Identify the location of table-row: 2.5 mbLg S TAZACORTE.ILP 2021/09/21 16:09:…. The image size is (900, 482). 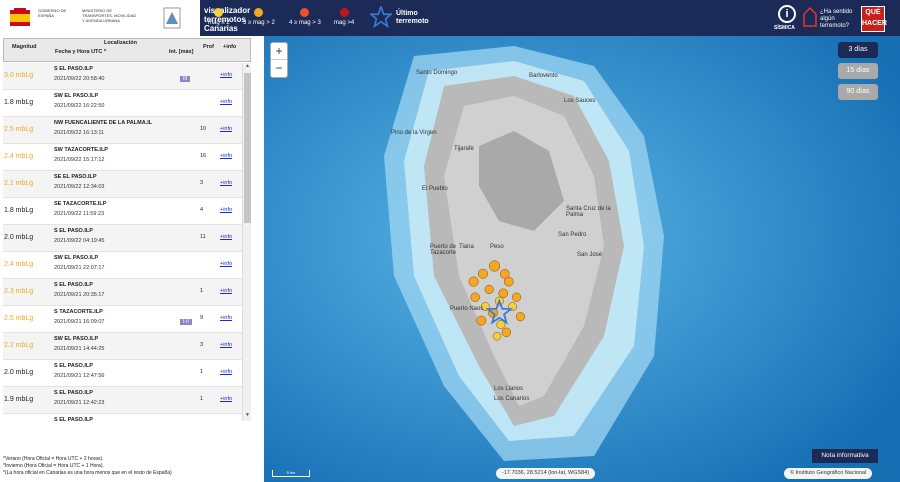
(123, 319).